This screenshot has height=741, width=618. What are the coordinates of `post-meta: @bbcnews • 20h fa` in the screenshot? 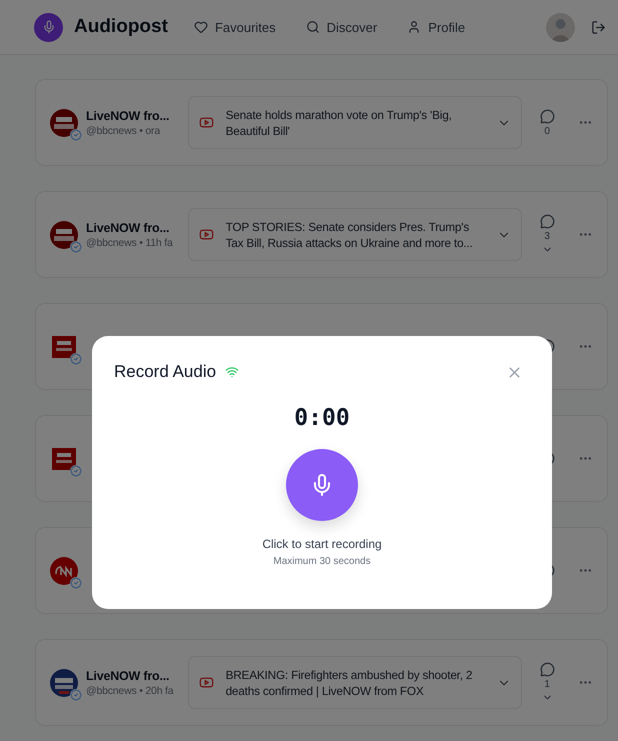 It's located at (130, 690).